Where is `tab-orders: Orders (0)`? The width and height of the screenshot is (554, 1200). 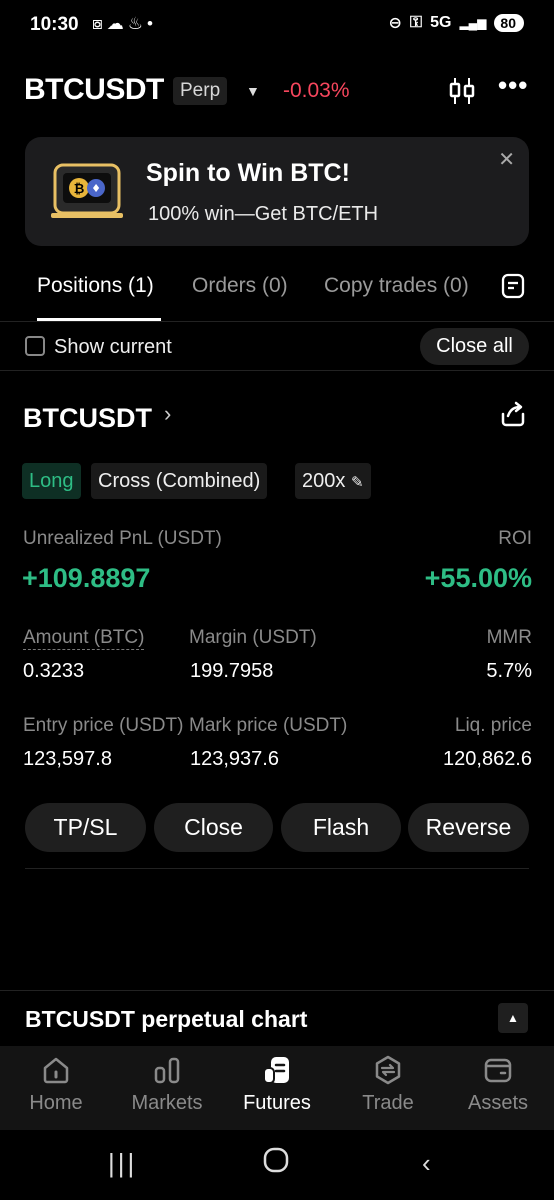 tab-orders: Orders (0) is located at coordinates (240, 286).